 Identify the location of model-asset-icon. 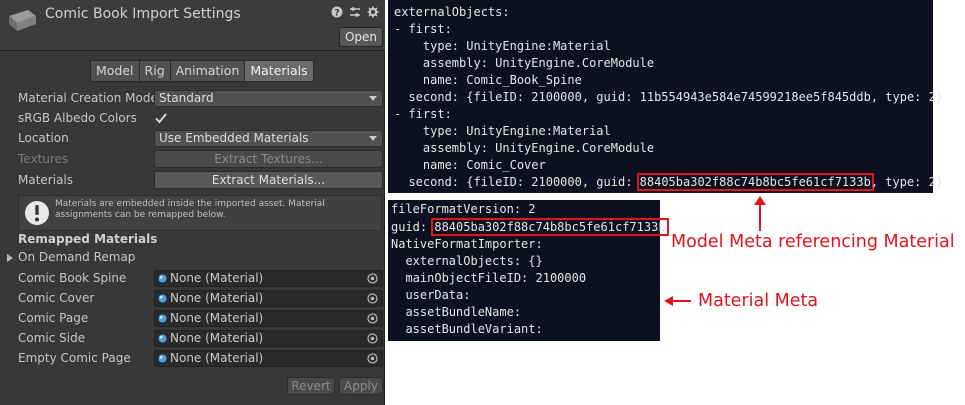
(22, 20).